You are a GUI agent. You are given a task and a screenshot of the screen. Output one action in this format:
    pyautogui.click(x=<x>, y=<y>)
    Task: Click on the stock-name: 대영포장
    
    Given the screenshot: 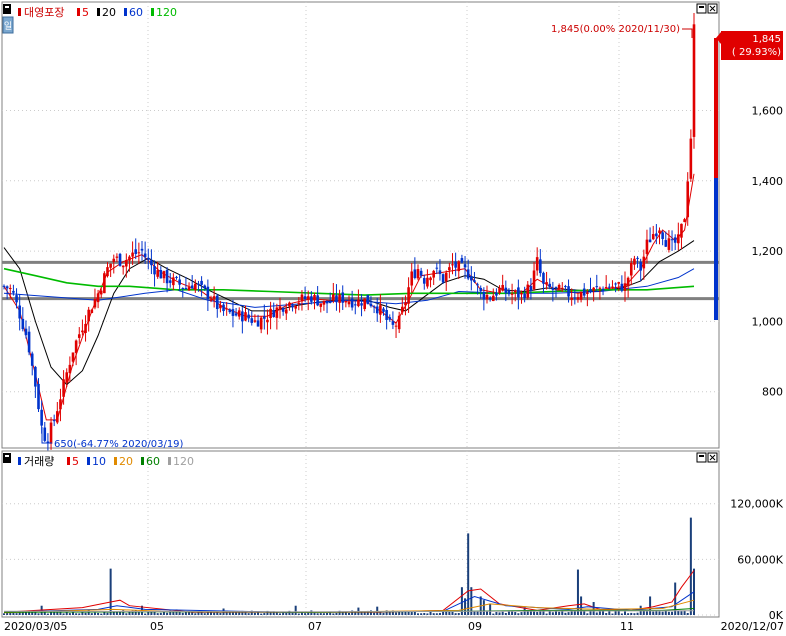 What is the action you would take?
    pyautogui.click(x=44, y=12)
    